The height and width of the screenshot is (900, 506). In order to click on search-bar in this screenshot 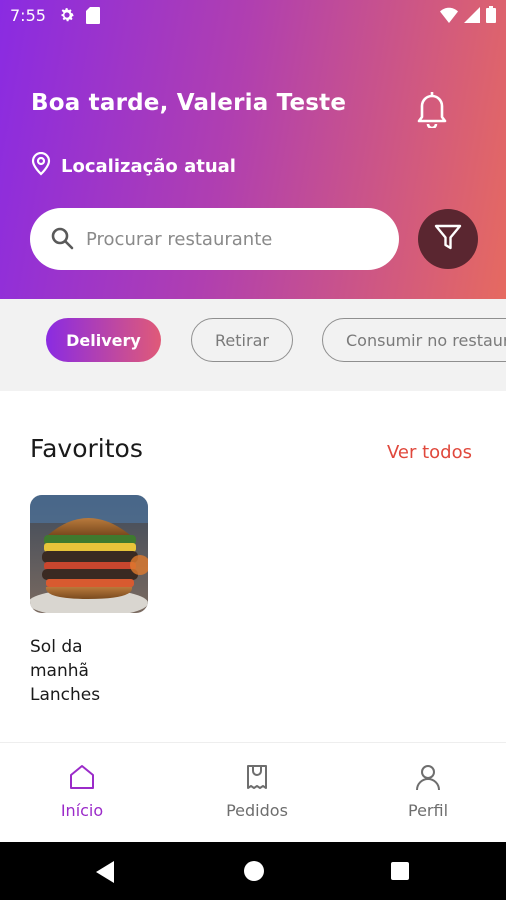, I will do `click(214, 239)`.